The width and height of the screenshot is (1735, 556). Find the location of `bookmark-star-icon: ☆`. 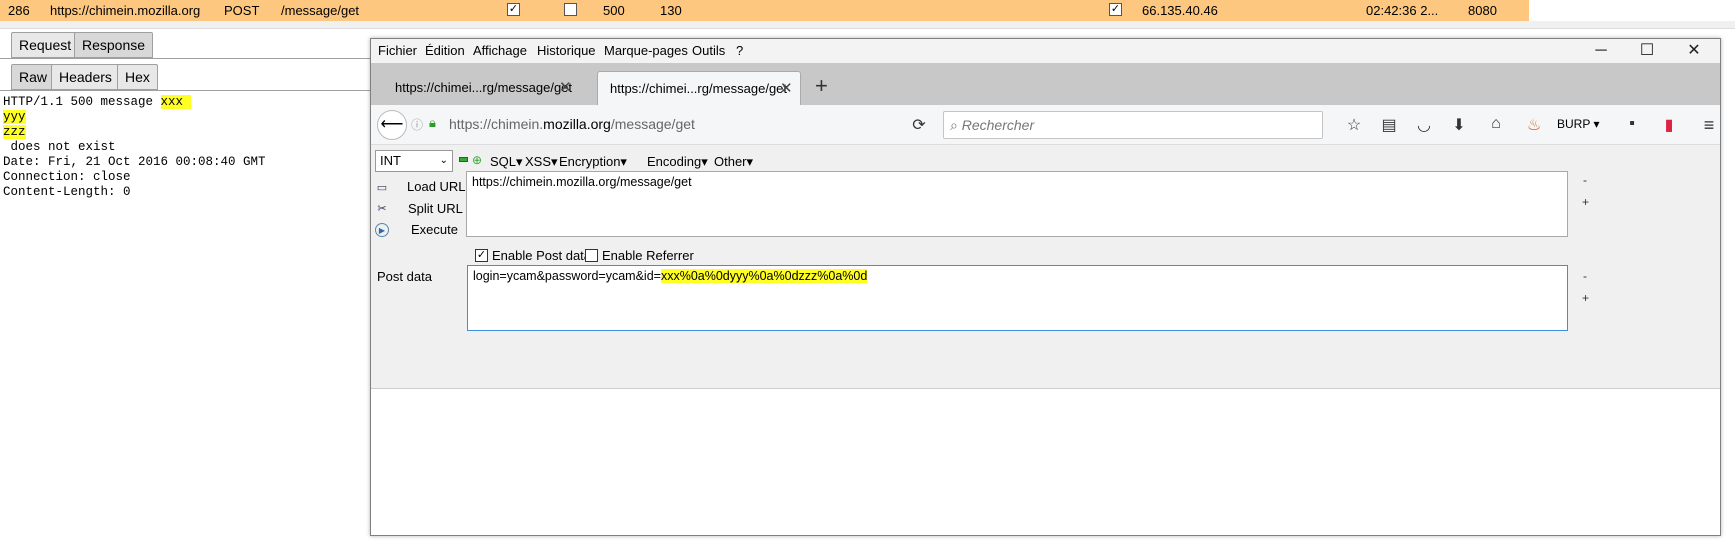

bookmark-star-icon: ☆ is located at coordinates (1354, 125).